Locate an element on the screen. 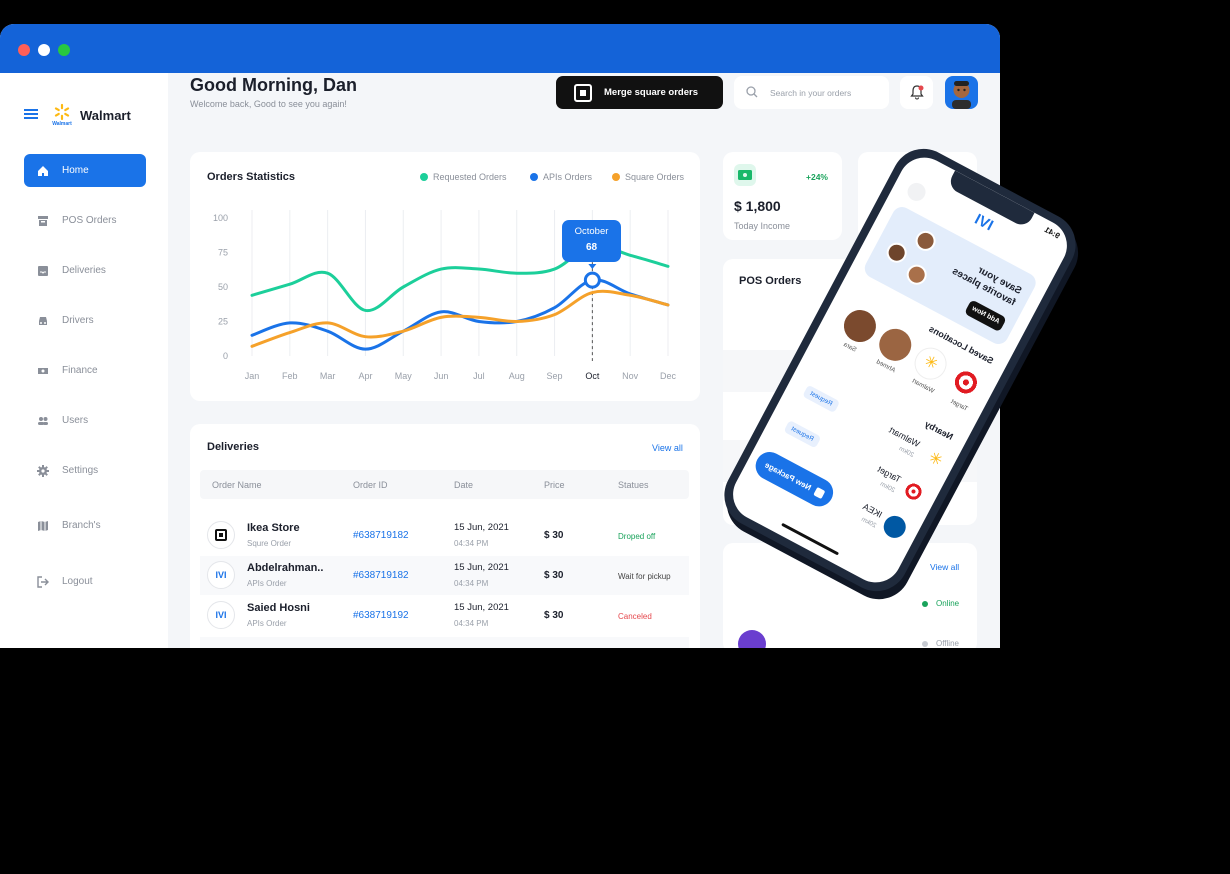  col-status: Statues is located at coordinates (633, 485).